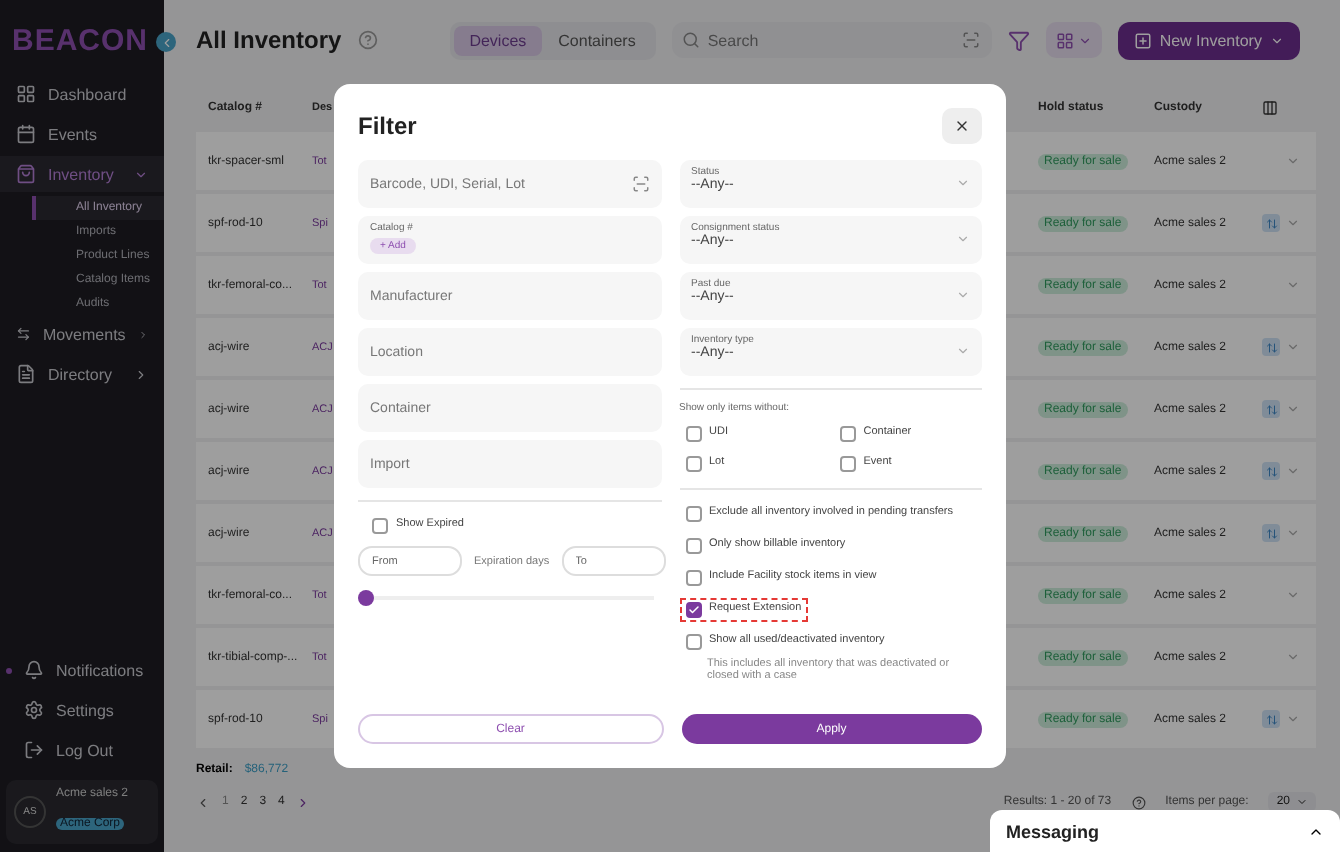 The height and width of the screenshot is (852, 1340). I want to click on nav-item: Directory, so click(82, 374).